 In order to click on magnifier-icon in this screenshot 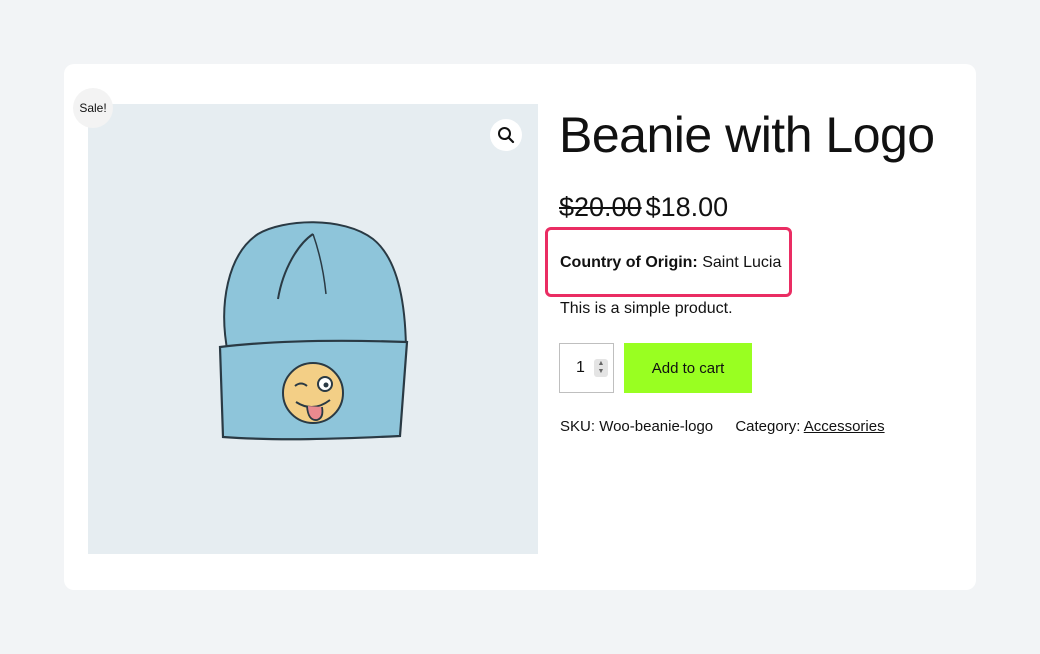, I will do `click(506, 135)`.